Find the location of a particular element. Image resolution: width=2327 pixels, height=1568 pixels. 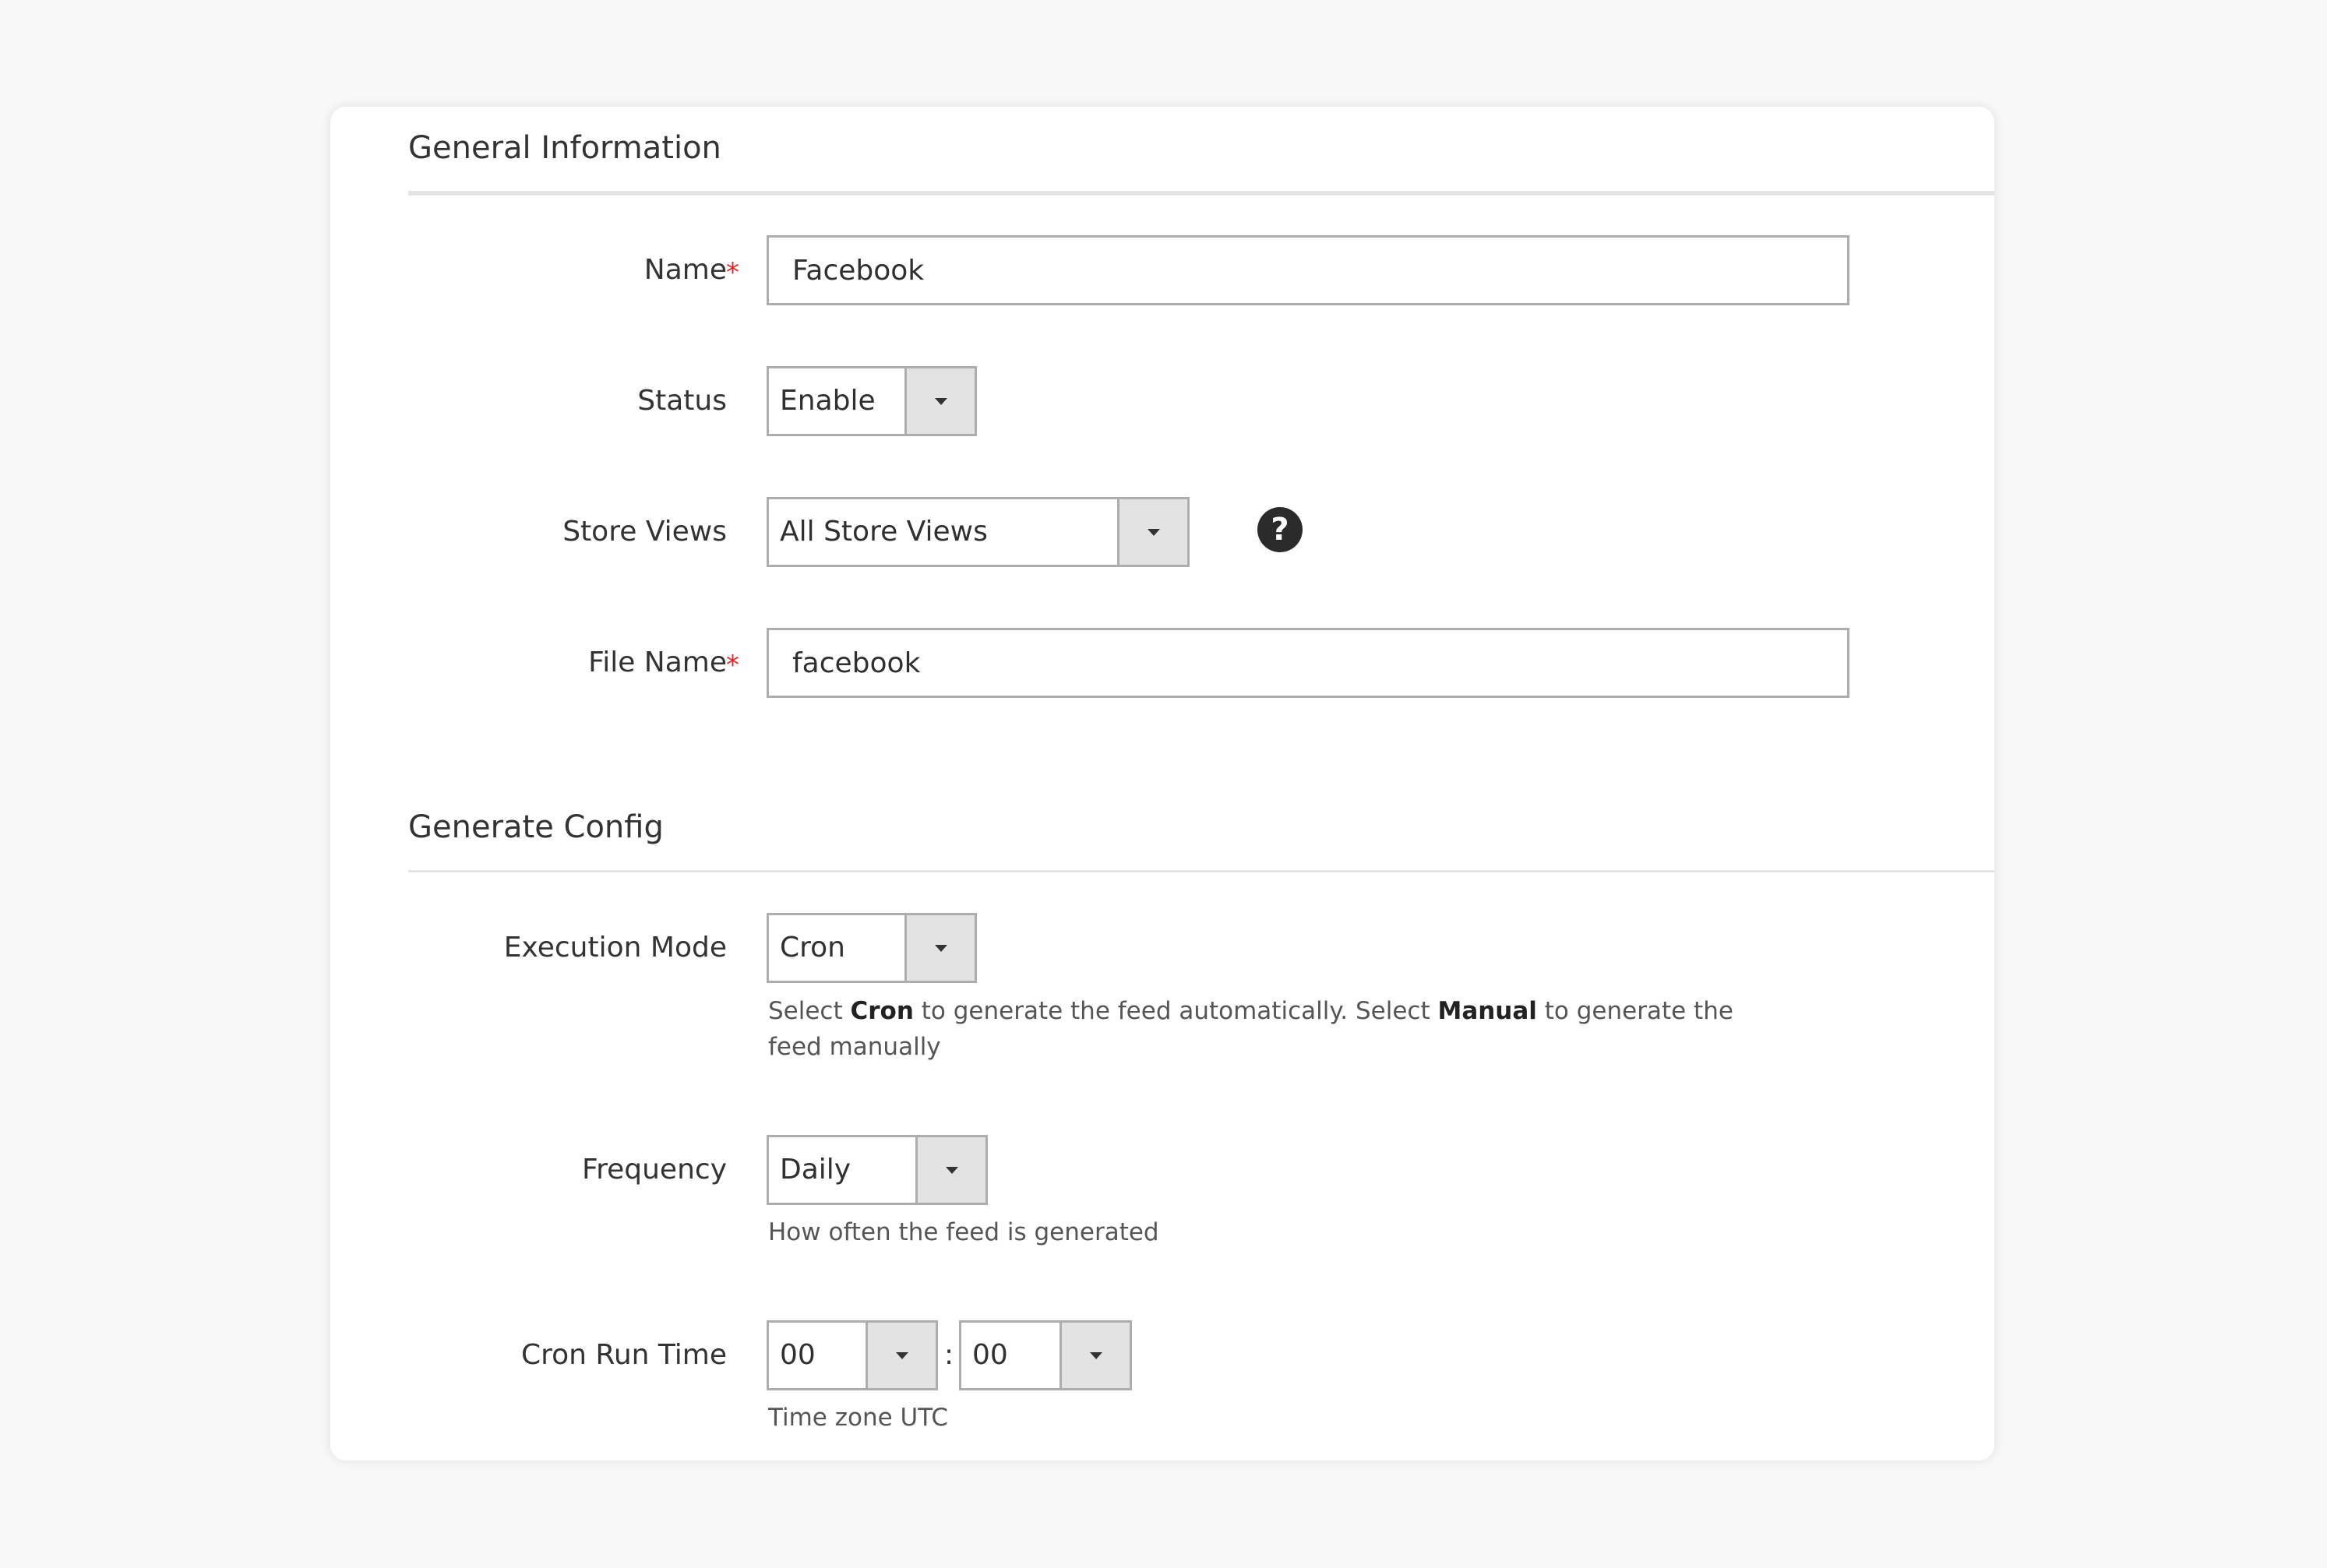

frequency-label: Frequency is located at coordinates (654, 1170).